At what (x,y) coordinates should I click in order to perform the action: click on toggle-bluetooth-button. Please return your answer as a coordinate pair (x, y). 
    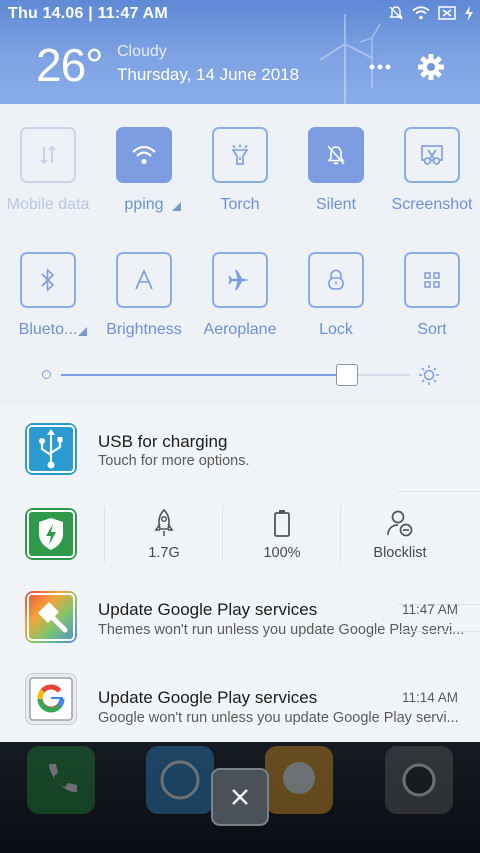
    Looking at the image, I should click on (48, 280).